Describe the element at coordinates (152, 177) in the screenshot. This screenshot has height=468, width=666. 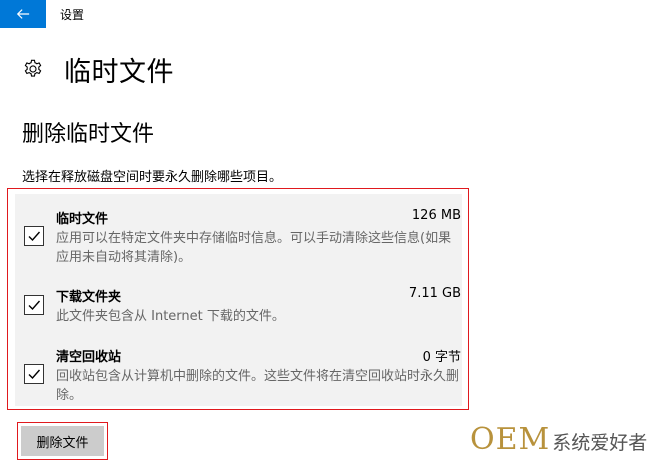
I see `section-description: 选择在释放磁盘空间时要永久删除哪些项目。` at that location.